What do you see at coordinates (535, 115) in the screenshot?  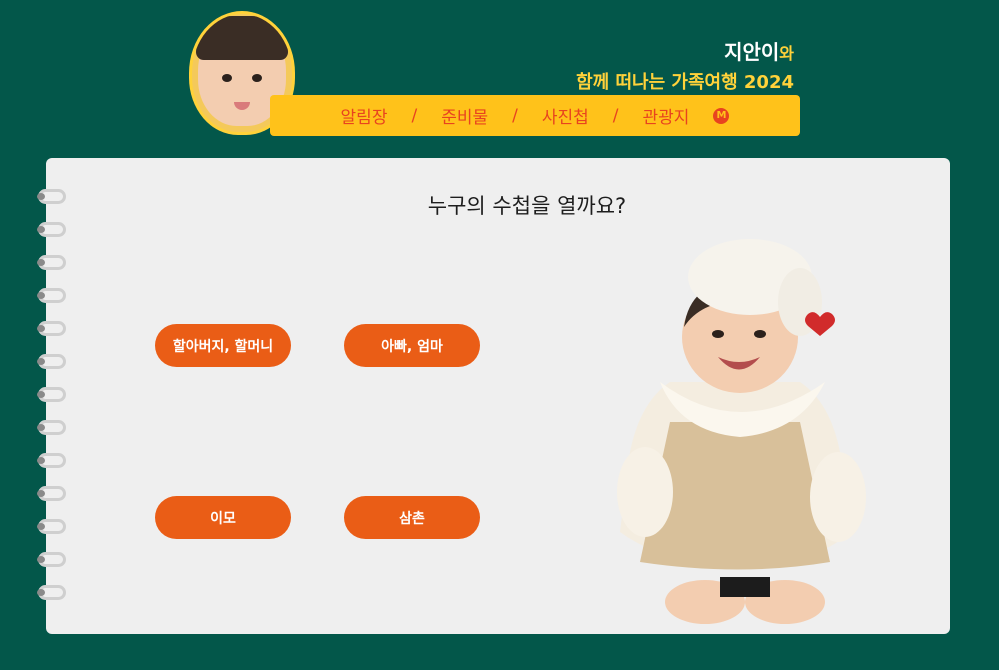 I see `main-nav: 알림장 / 준비물 / 사진첩 / 관광지 M` at bounding box center [535, 115].